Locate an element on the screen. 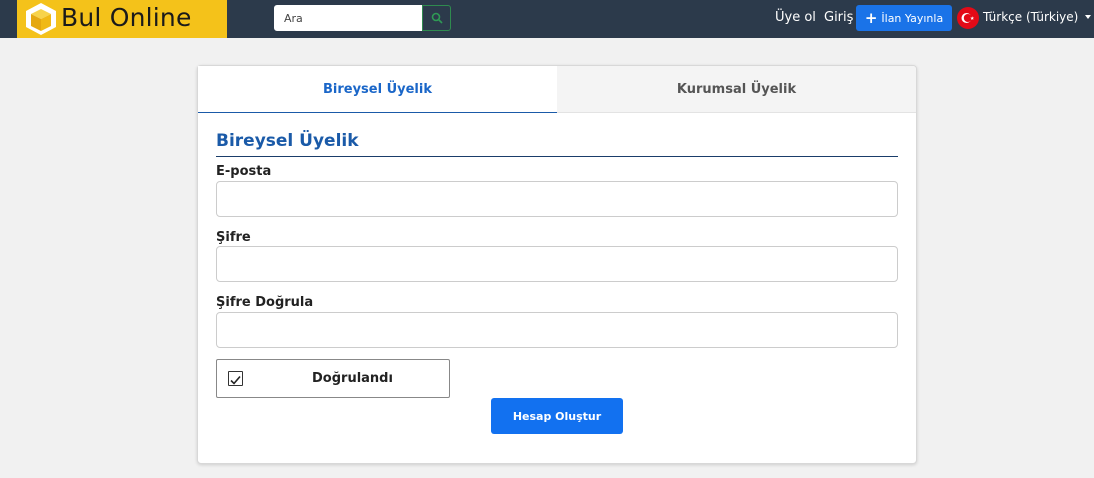  search-bar is located at coordinates (362, 18).